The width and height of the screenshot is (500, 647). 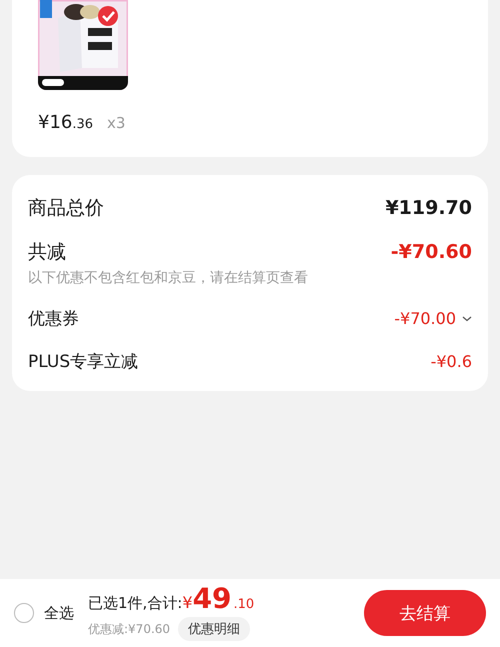 What do you see at coordinates (428, 208) in the screenshot?
I see `total-price: ¥119.70` at bounding box center [428, 208].